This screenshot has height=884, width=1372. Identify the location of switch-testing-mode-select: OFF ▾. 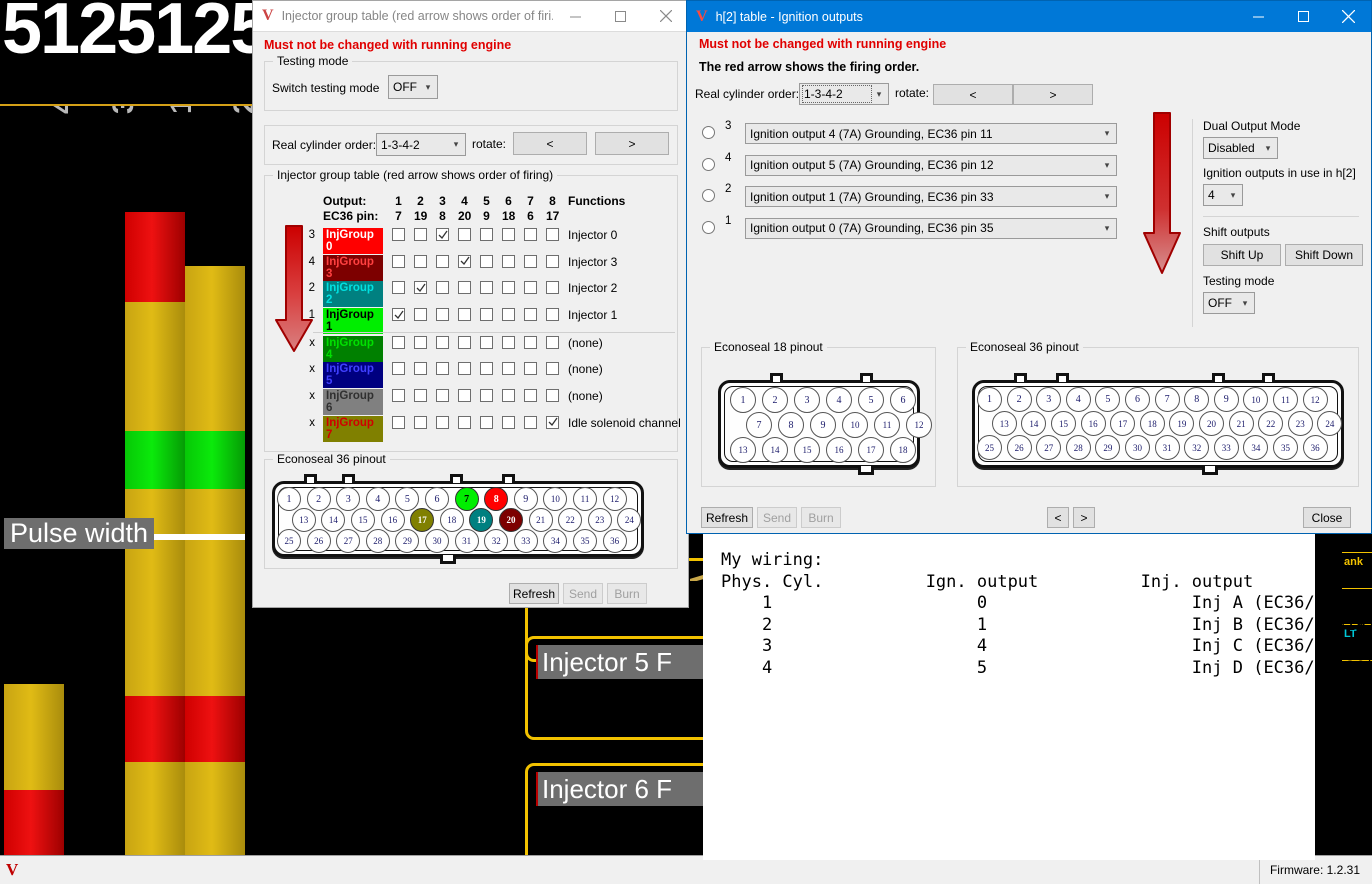
(413, 87).